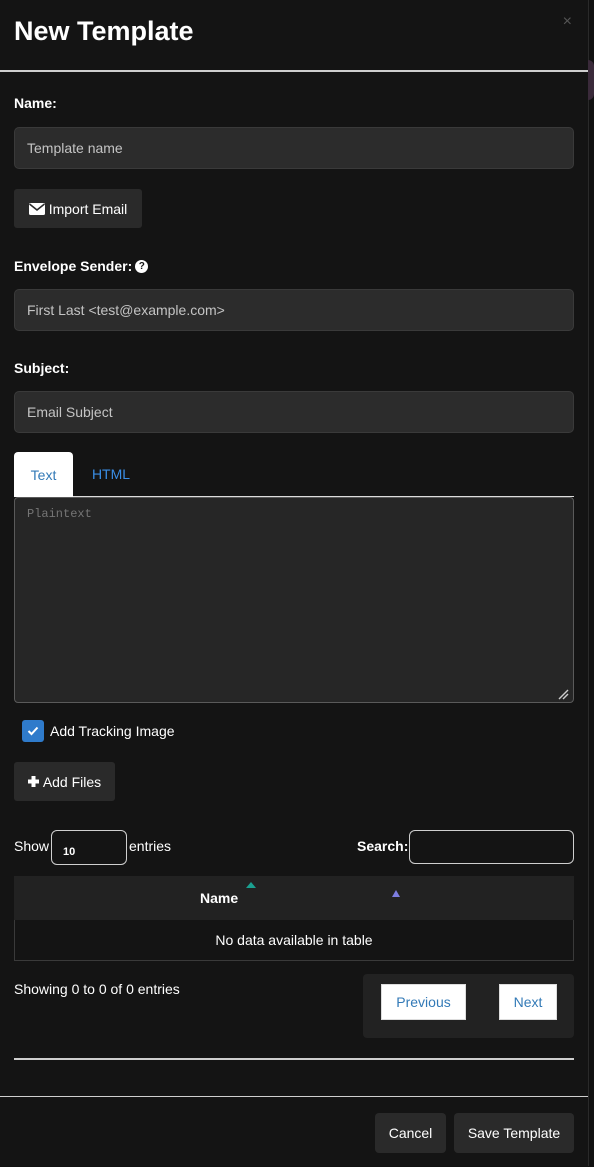 Image resolution: width=594 pixels, height=1167 pixels. Describe the element at coordinates (104, 31) in the screenshot. I see `modal-title: New Template` at that location.